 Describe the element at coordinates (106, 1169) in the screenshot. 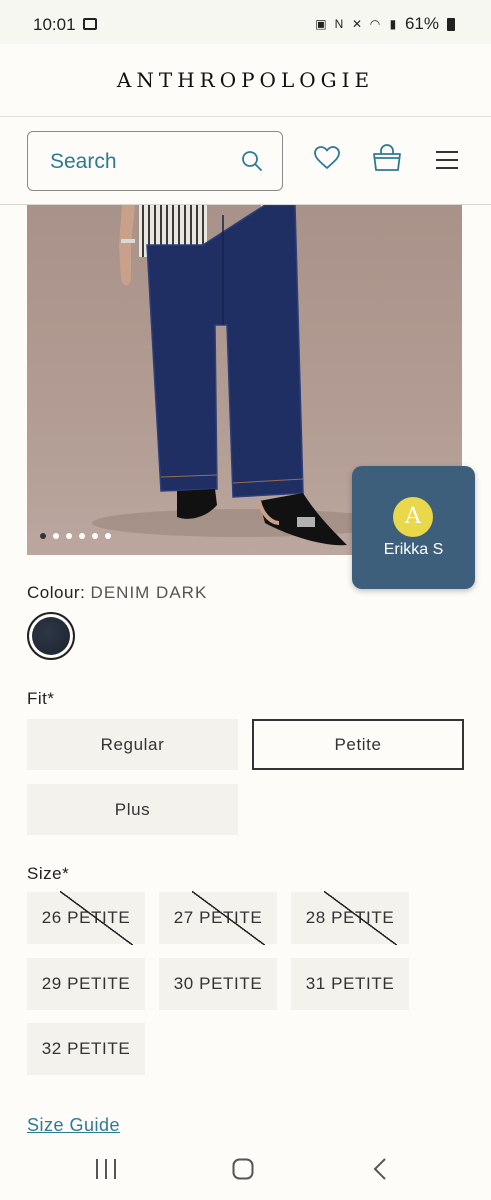

I see `recent-apps-icon` at that location.